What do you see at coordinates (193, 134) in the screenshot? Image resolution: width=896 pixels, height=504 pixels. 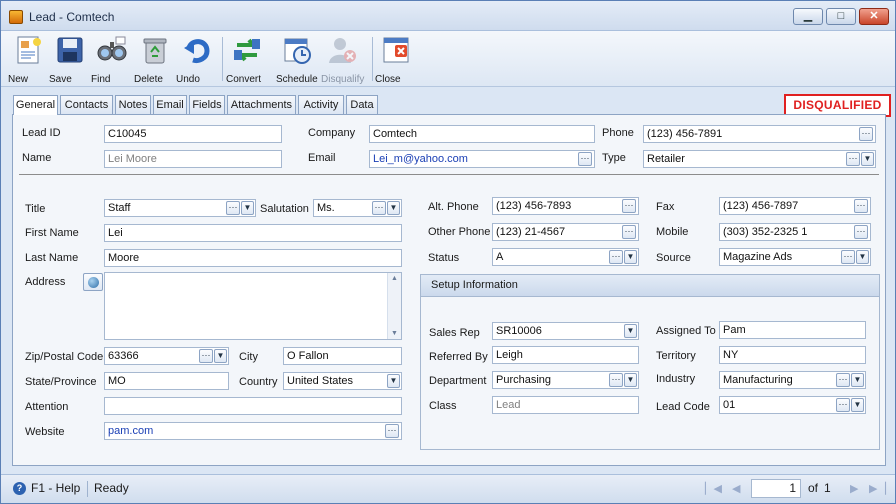 I see `lead-id-field: C10045` at bounding box center [193, 134].